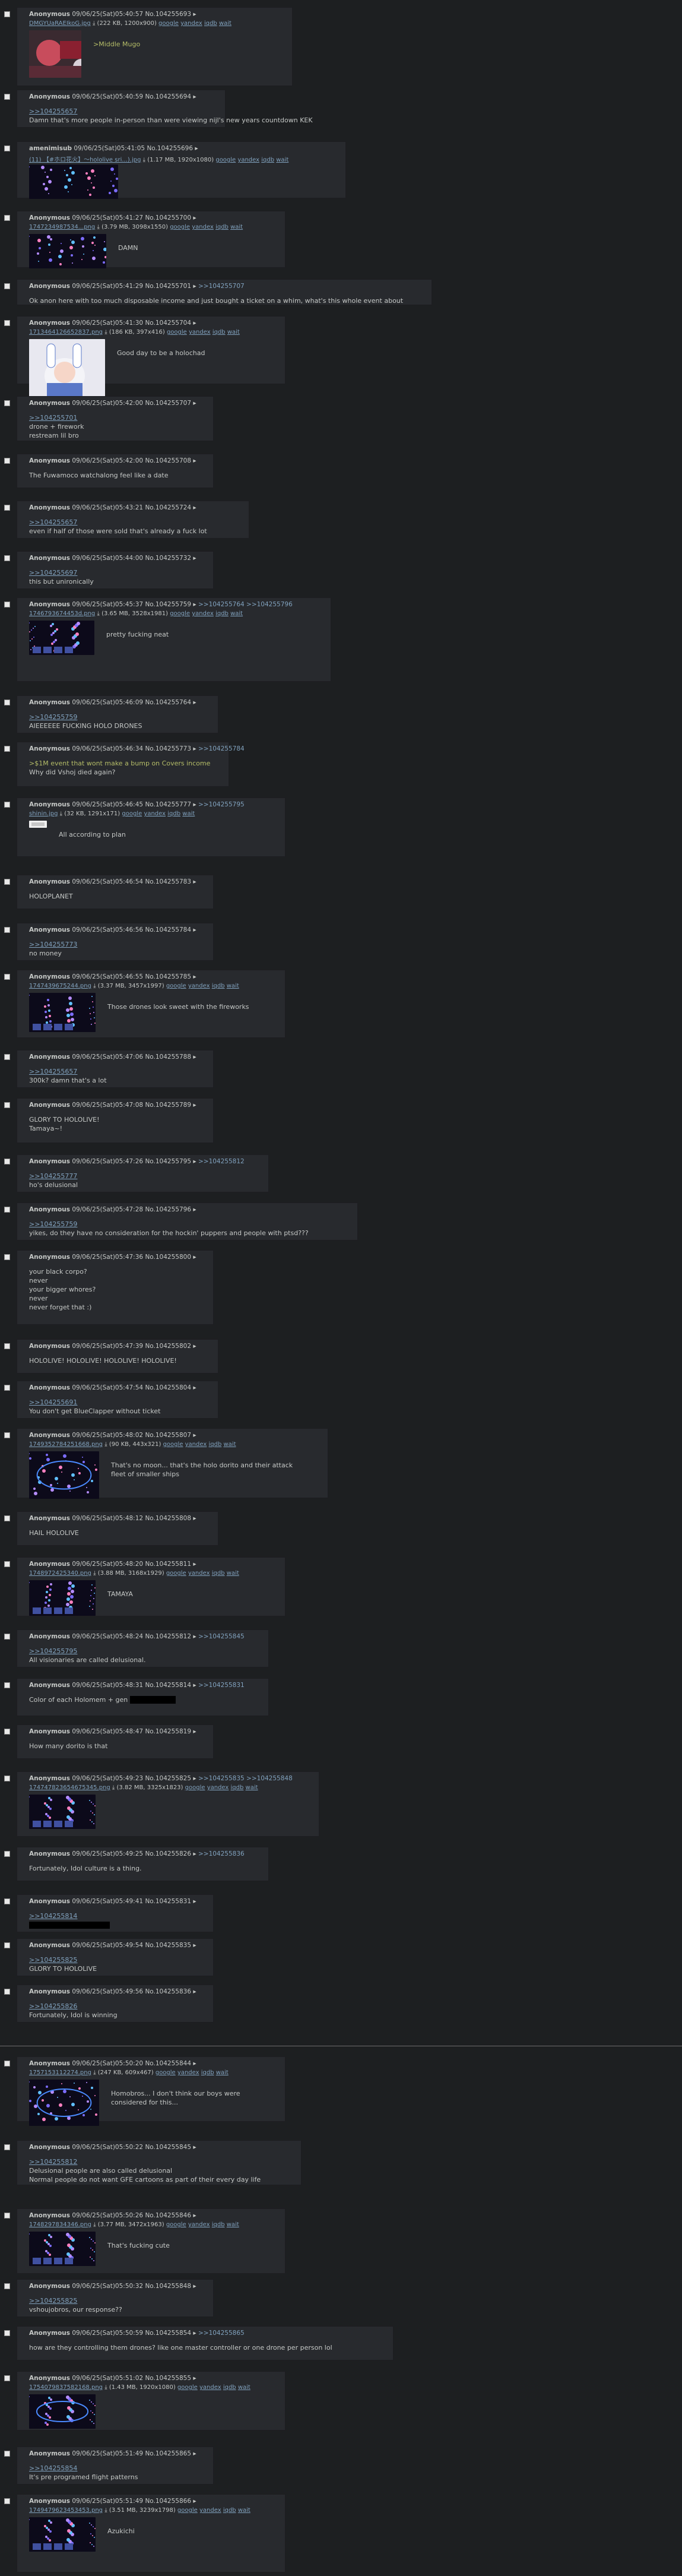  Describe the element at coordinates (168, 1518) in the screenshot. I see `post-number: No.104255808` at that location.